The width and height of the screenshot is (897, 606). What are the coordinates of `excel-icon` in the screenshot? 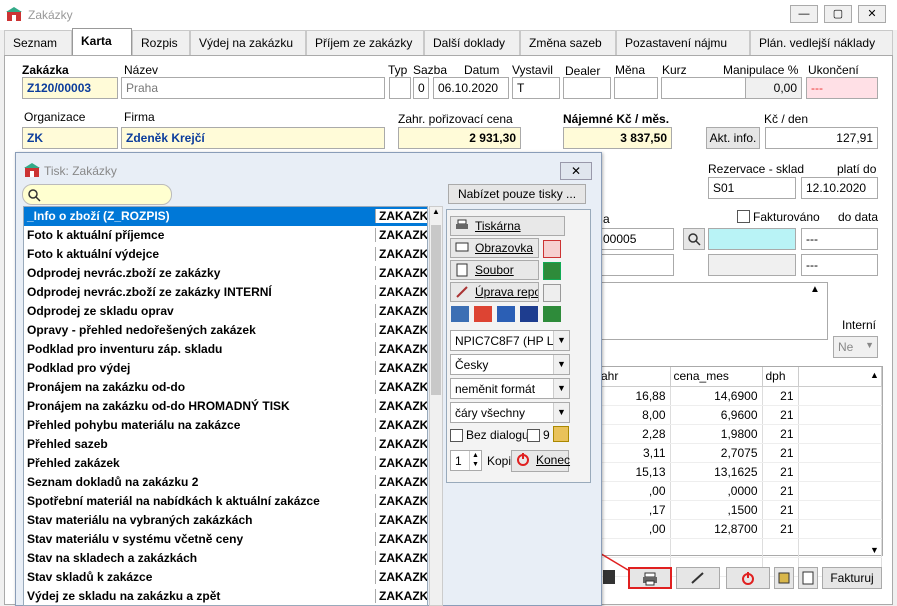 It's located at (552, 271).